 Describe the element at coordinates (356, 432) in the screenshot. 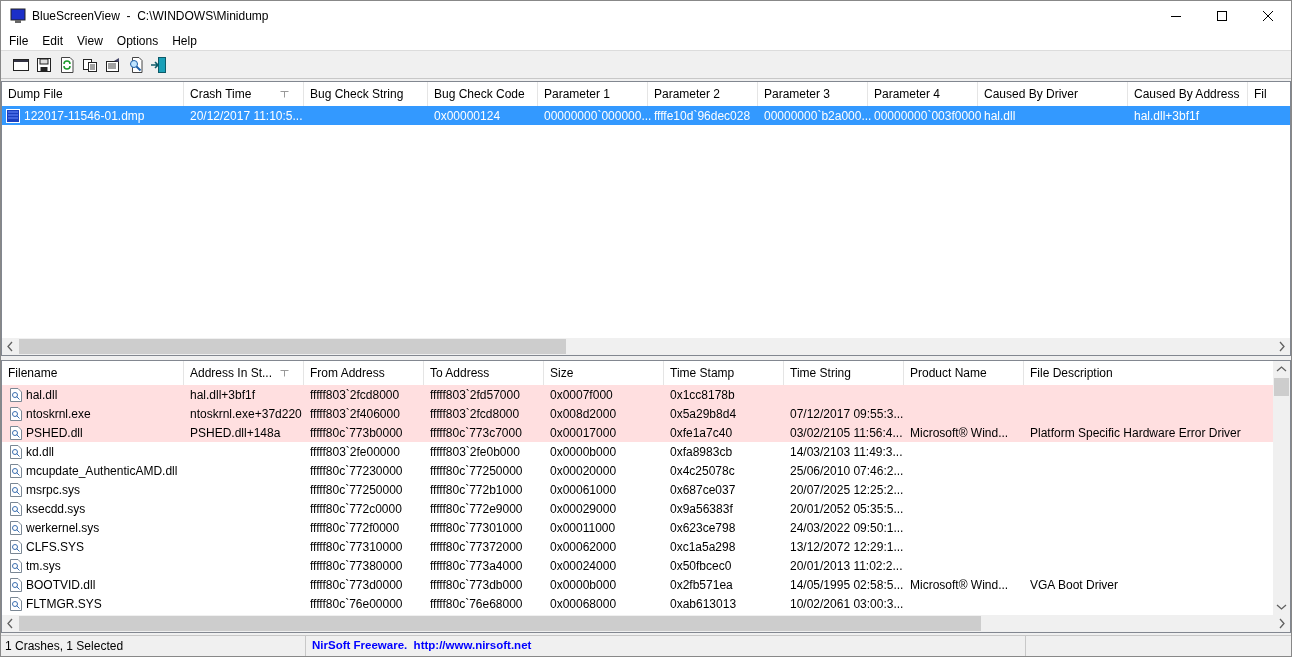

I see `table-cell: fffff80c`773b0000` at that location.